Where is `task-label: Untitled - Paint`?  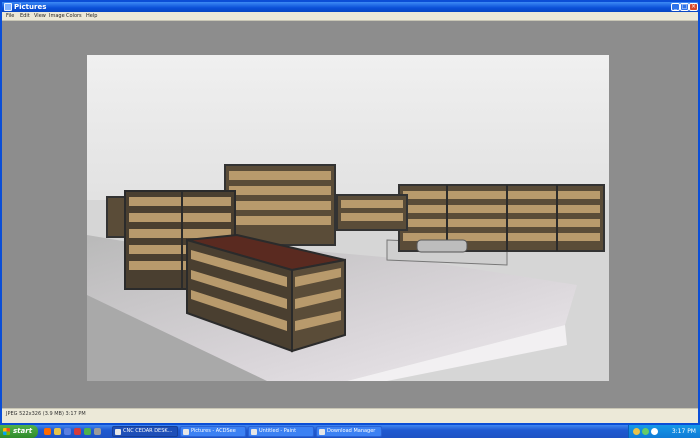 task-label: Untitled - Paint is located at coordinates (278, 431).